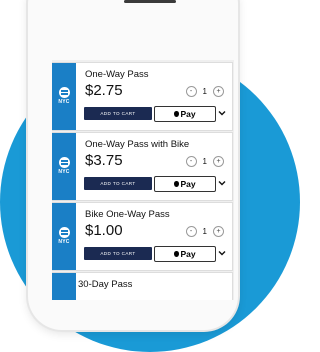 The image size is (320, 352). I want to click on pass-title: One-Way Pass, so click(117, 74).